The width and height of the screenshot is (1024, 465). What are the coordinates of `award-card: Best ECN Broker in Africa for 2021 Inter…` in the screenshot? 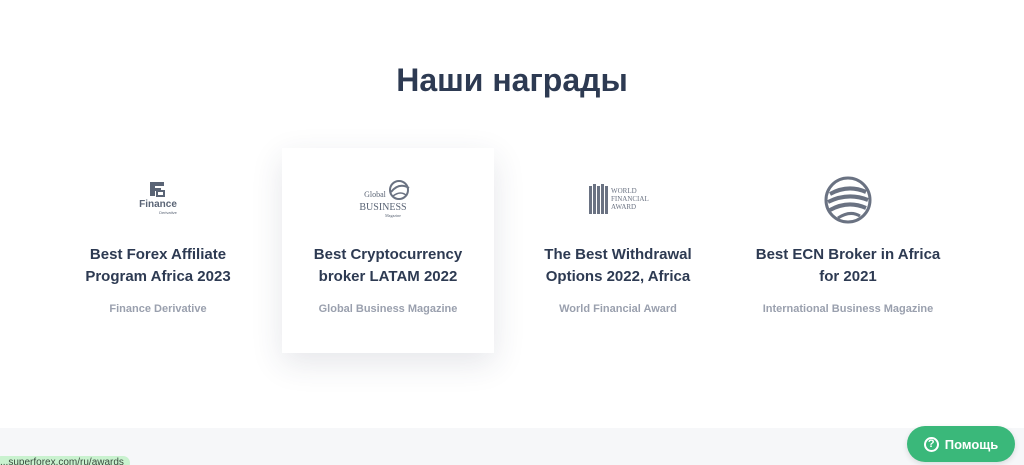 It's located at (848, 250).